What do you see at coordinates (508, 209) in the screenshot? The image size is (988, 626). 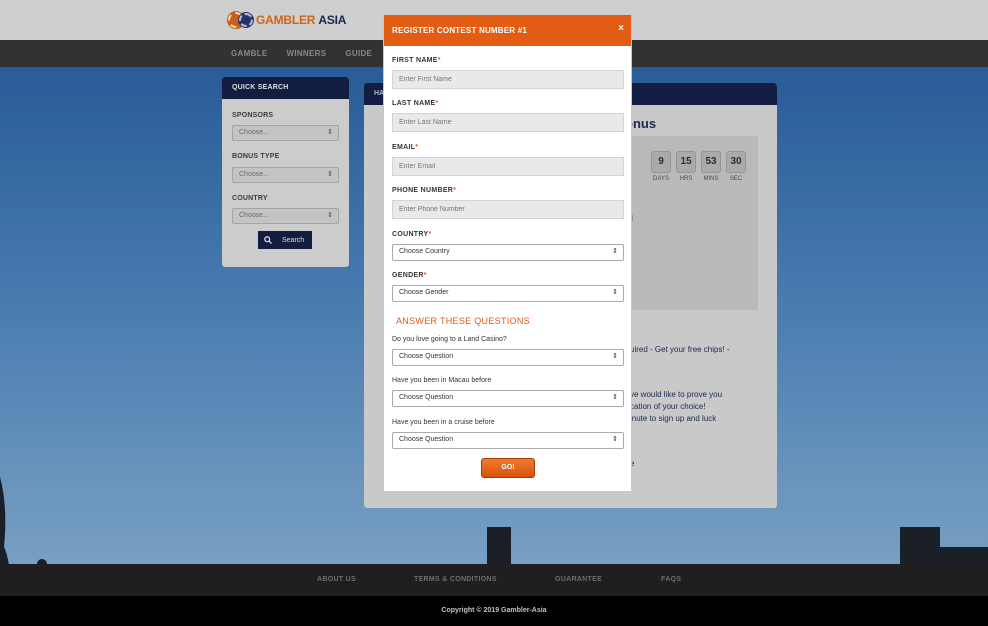 I see `phone-input` at bounding box center [508, 209].